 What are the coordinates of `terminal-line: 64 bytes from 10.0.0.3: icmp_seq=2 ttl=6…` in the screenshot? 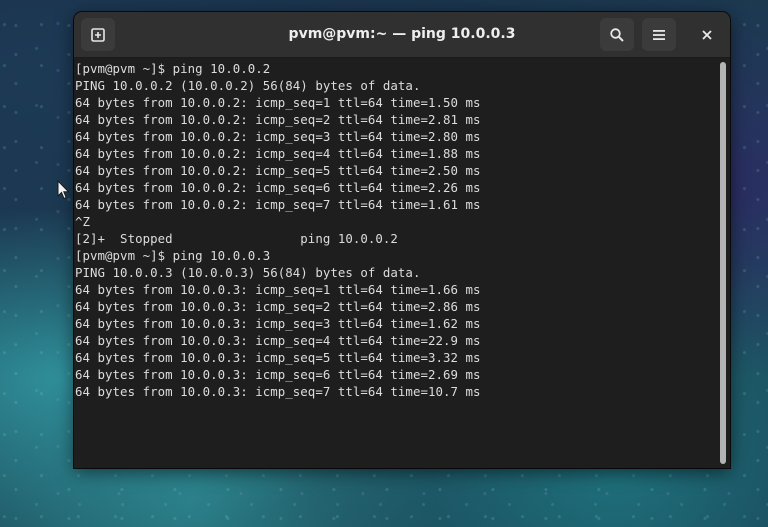 It's located at (278, 306).